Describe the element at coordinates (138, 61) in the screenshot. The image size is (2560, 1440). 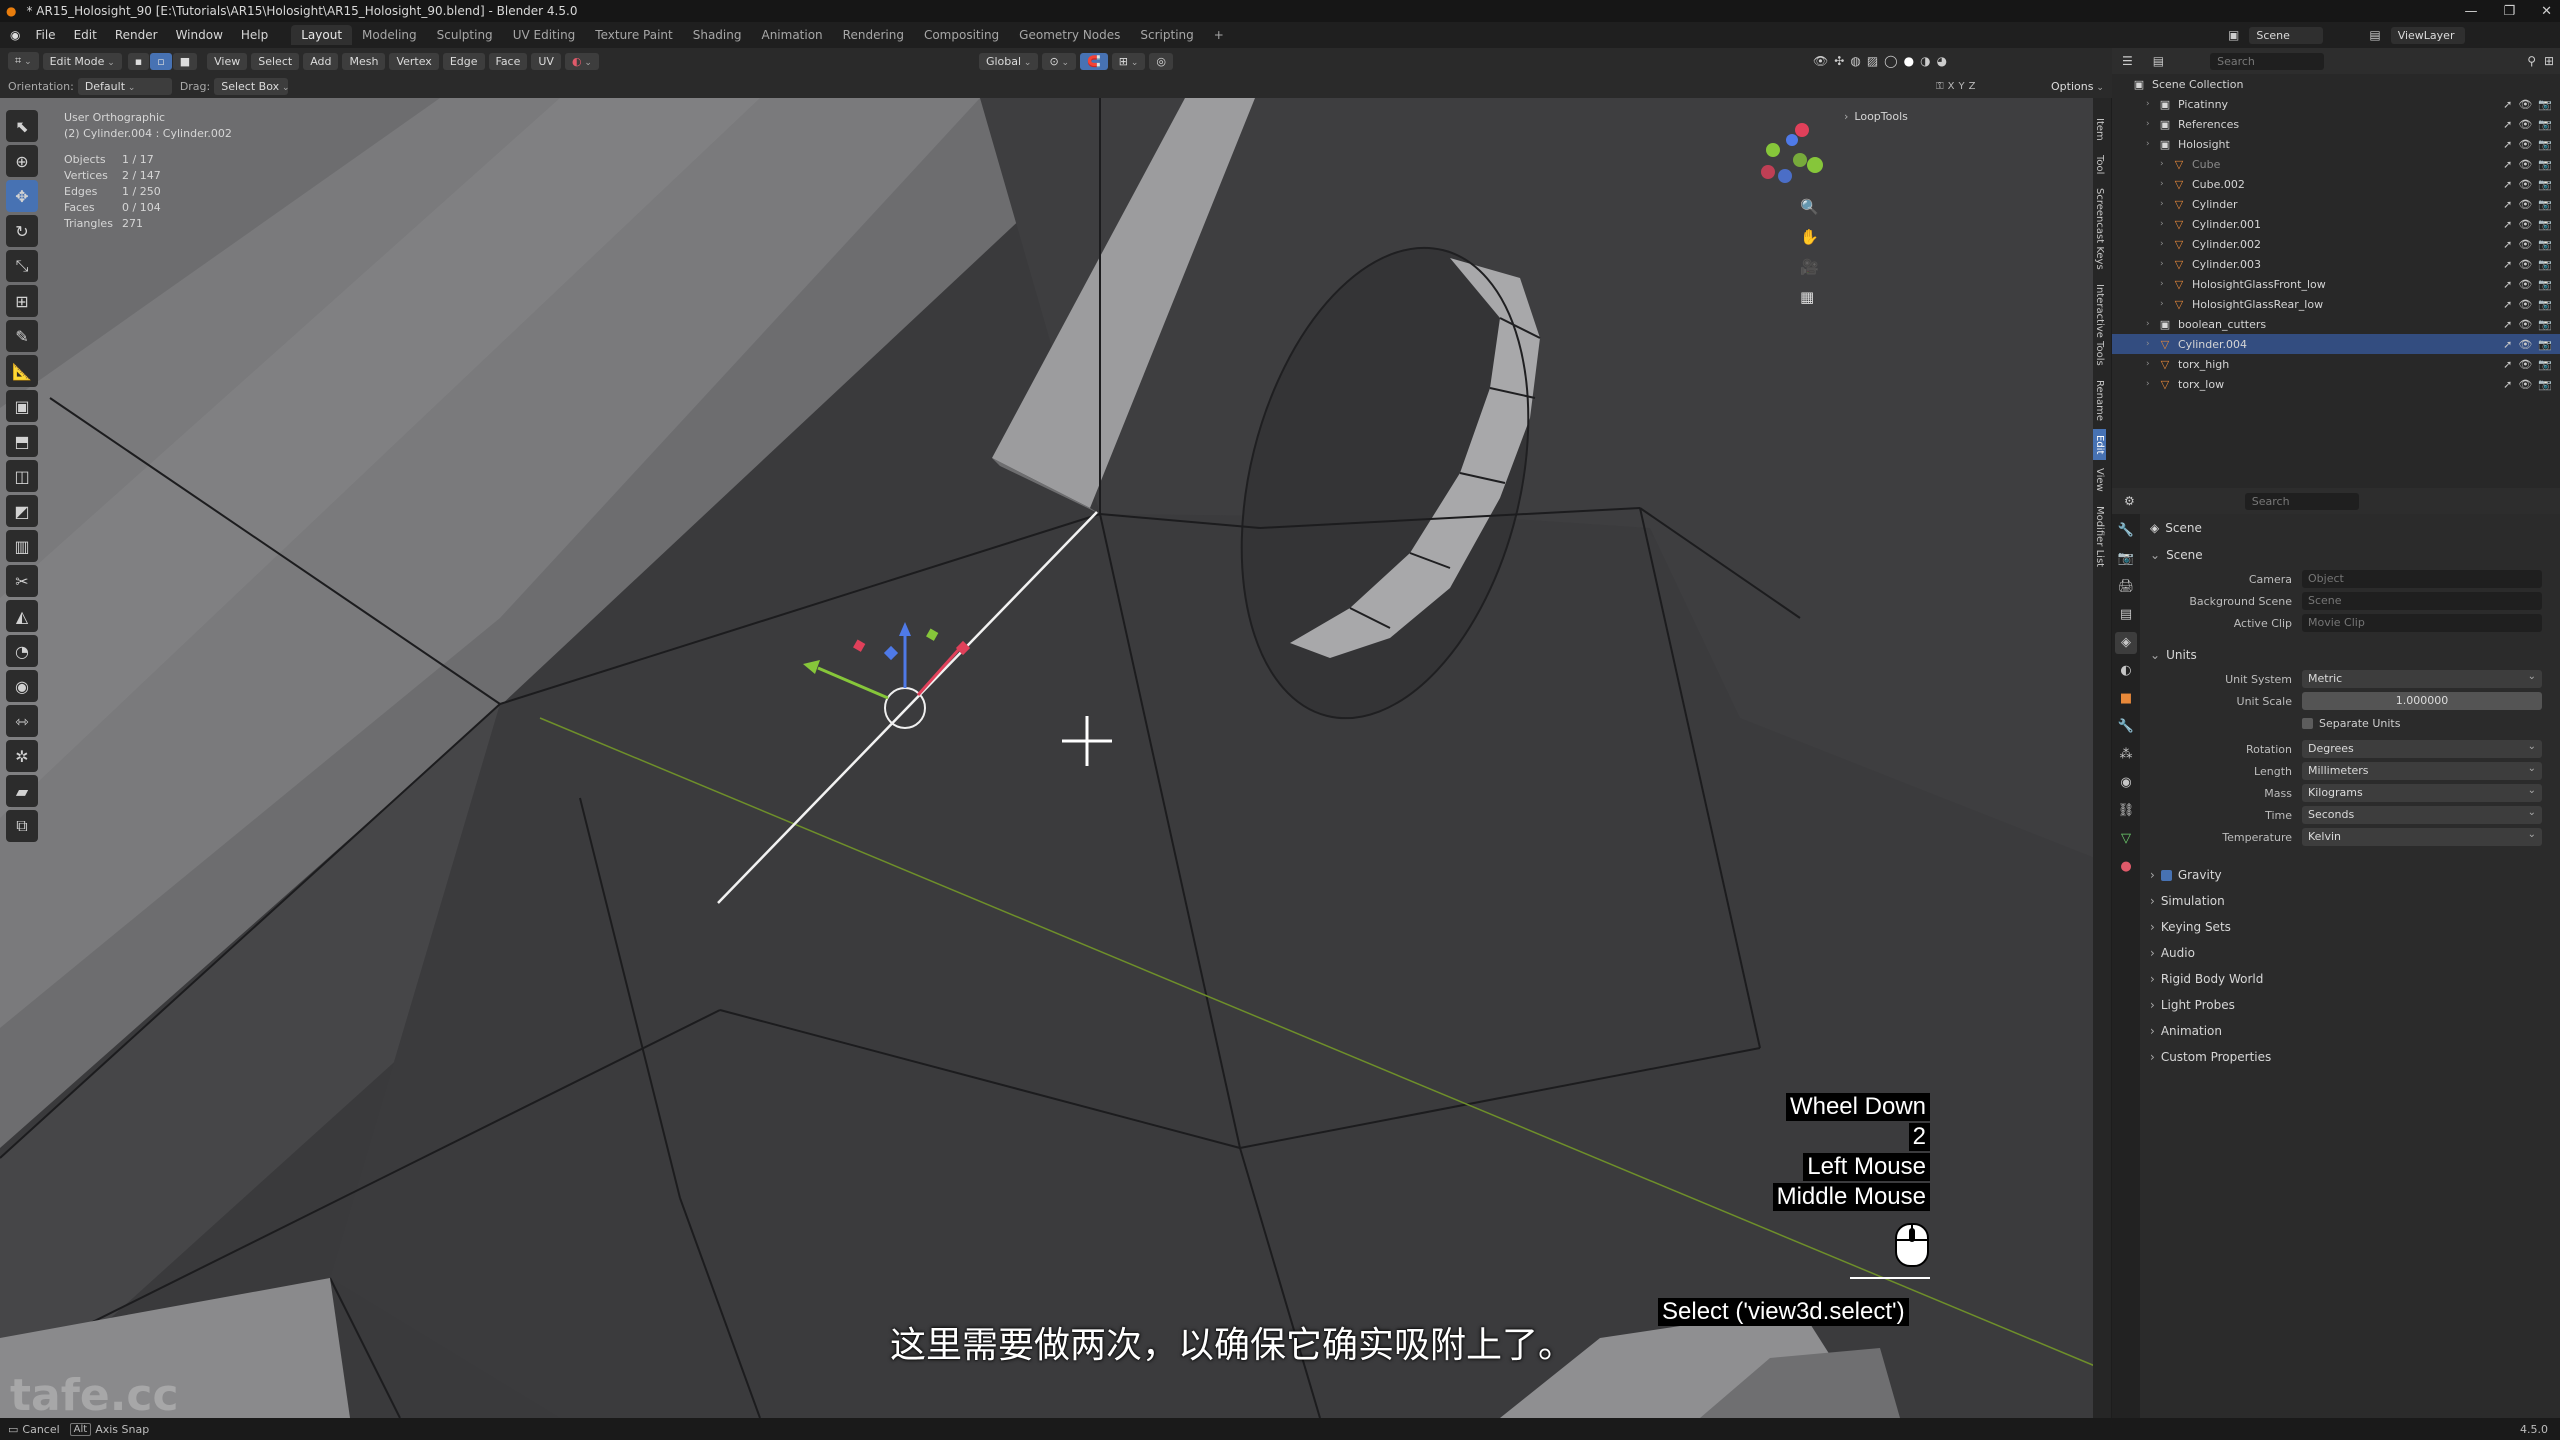
I see `select-mode-vertex-icon: ▪` at that location.